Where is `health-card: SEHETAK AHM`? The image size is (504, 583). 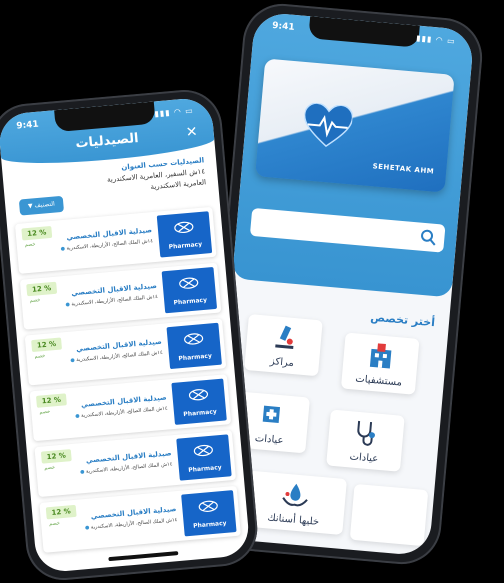 health-card: SEHETAK AHM is located at coordinates (355, 125).